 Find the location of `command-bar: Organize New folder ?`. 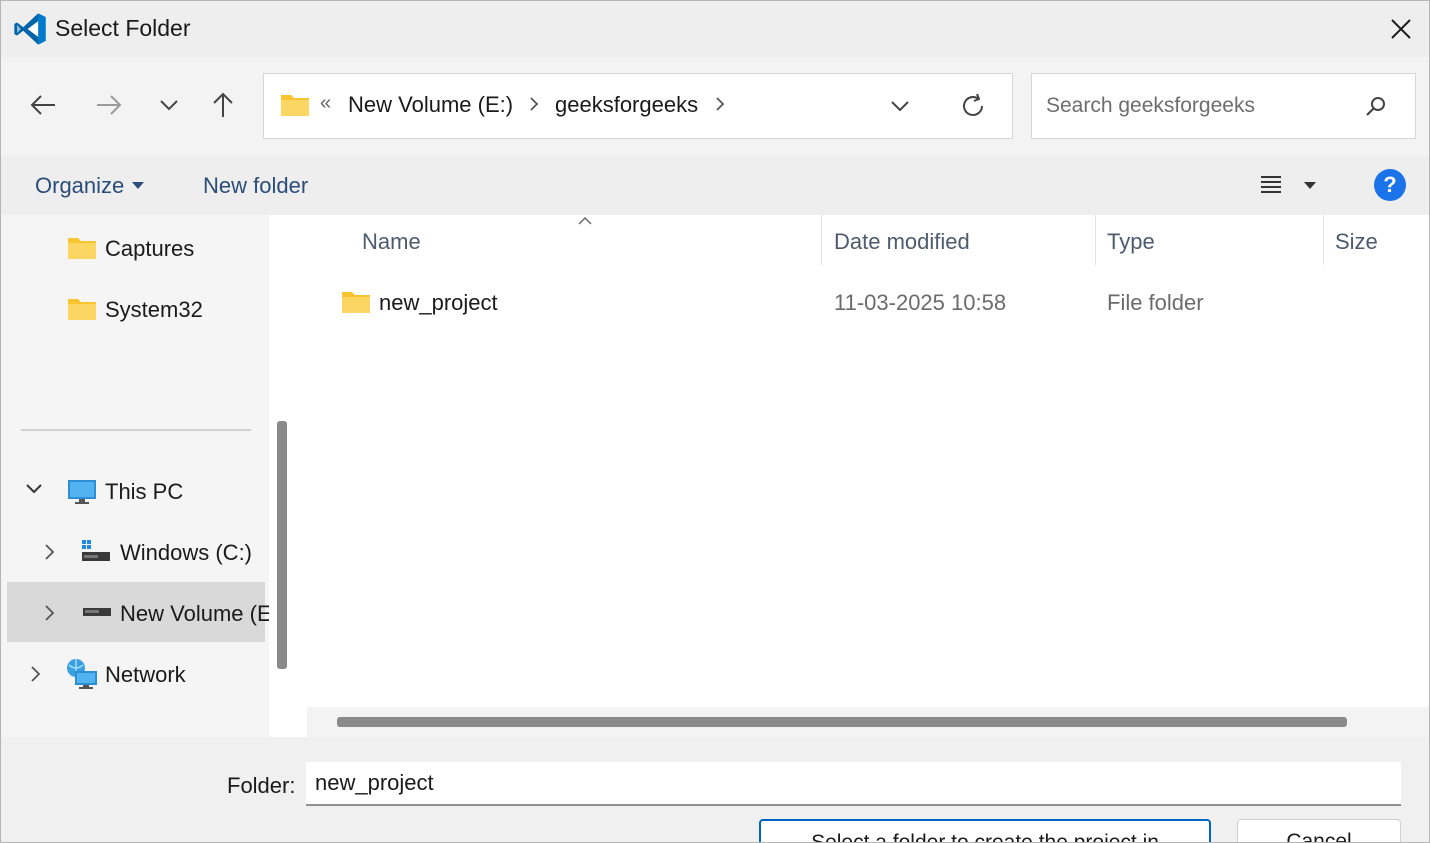

command-bar: Organize New folder ? is located at coordinates (715, 186).